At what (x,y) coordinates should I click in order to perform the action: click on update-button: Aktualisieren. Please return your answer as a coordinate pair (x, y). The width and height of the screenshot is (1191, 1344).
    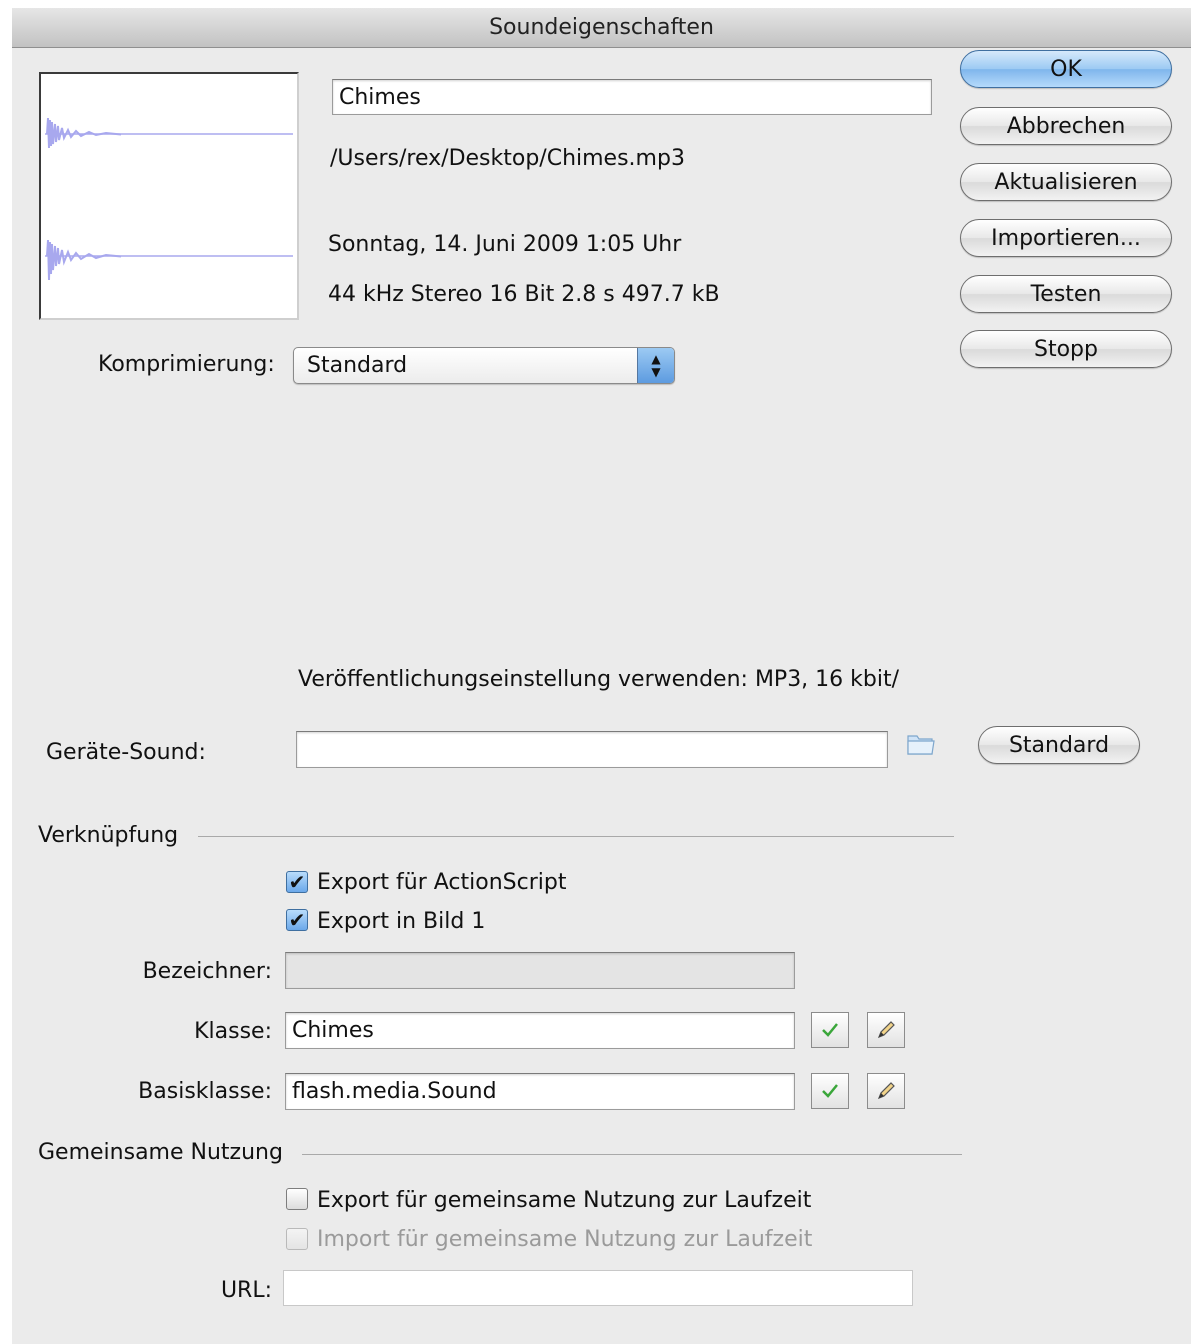
    Looking at the image, I should click on (1066, 182).